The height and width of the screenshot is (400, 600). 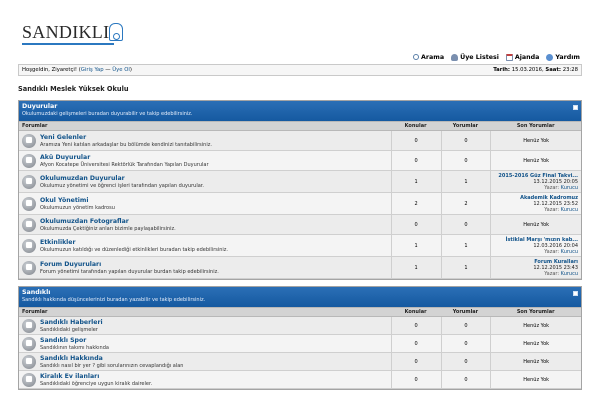 I want to click on users-icon, so click(x=455, y=57).